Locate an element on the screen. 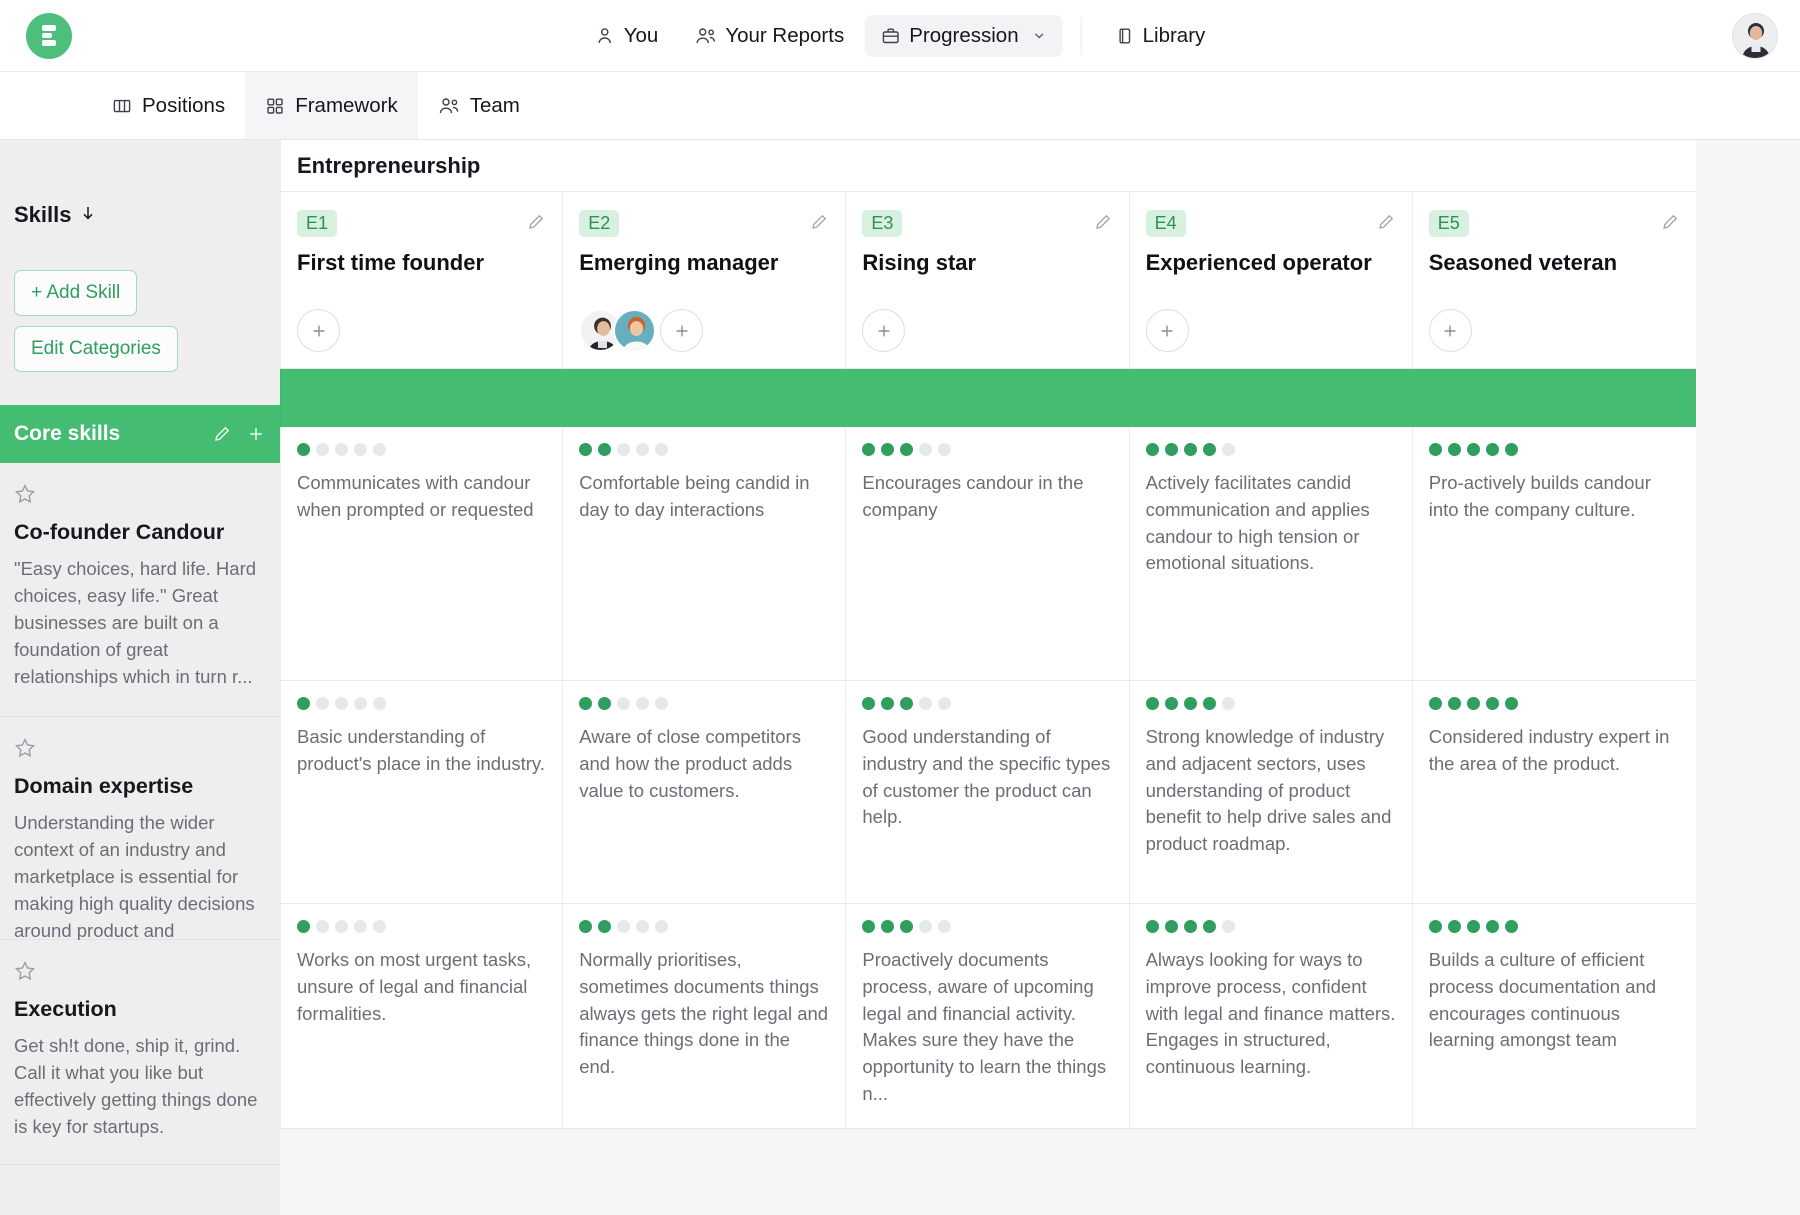 This screenshot has height=1215, width=1800. edit-categories-button: Edit Categories is located at coordinates (96, 349).